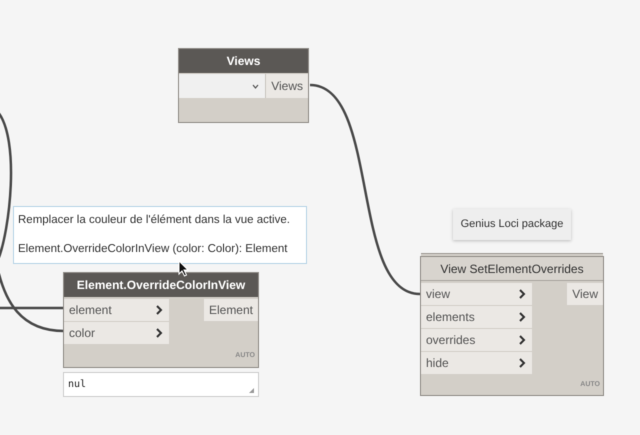 This screenshot has height=435, width=640. What do you see at coordinates (161, 285) in the screenshot?
I see `node-title: Element.OverrideColorInView` at bounding box center [161, 285].